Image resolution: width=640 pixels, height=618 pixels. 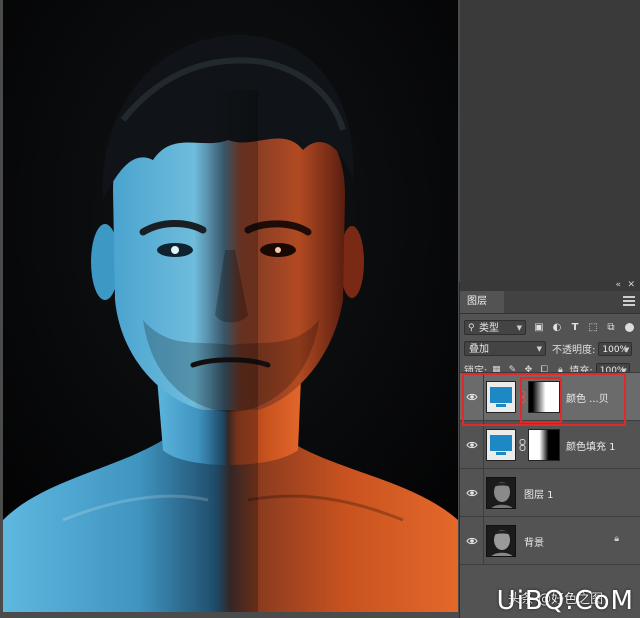 I want to click on image-filter-icon: ▣, so click(x=539, y=328).